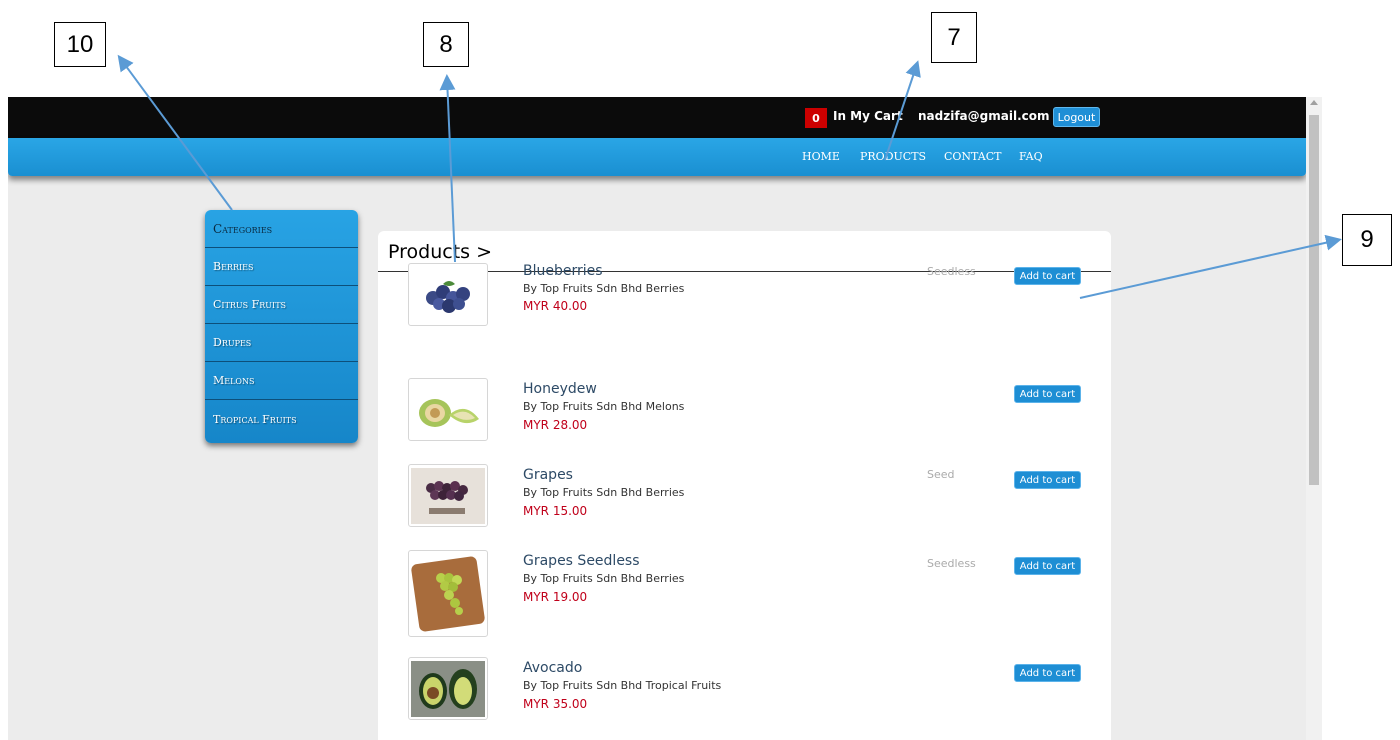  Describe the element at coordinates (973, 156) in the screenshot. I see `nav-contact: CONTACT` at that location.